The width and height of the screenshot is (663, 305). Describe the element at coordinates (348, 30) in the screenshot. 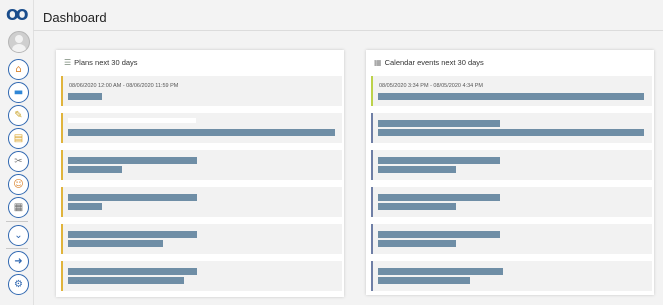

I see `header-divider` at that location.